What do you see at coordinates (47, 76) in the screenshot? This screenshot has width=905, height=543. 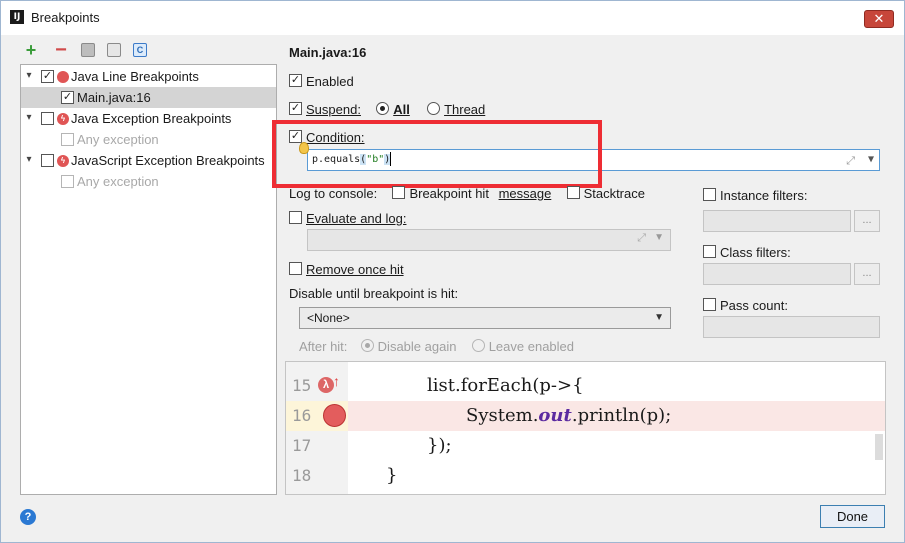 I see `group-checkbox-java-line: ✓` at bounding box center [47, 76].